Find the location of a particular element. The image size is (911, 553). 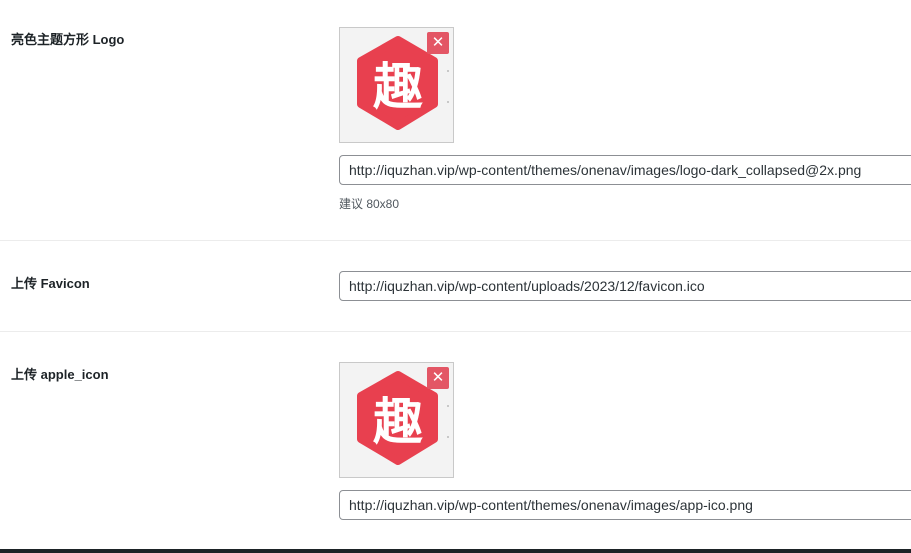

apple-icon-glyph: 趣 is located at coordinates (398, 421).